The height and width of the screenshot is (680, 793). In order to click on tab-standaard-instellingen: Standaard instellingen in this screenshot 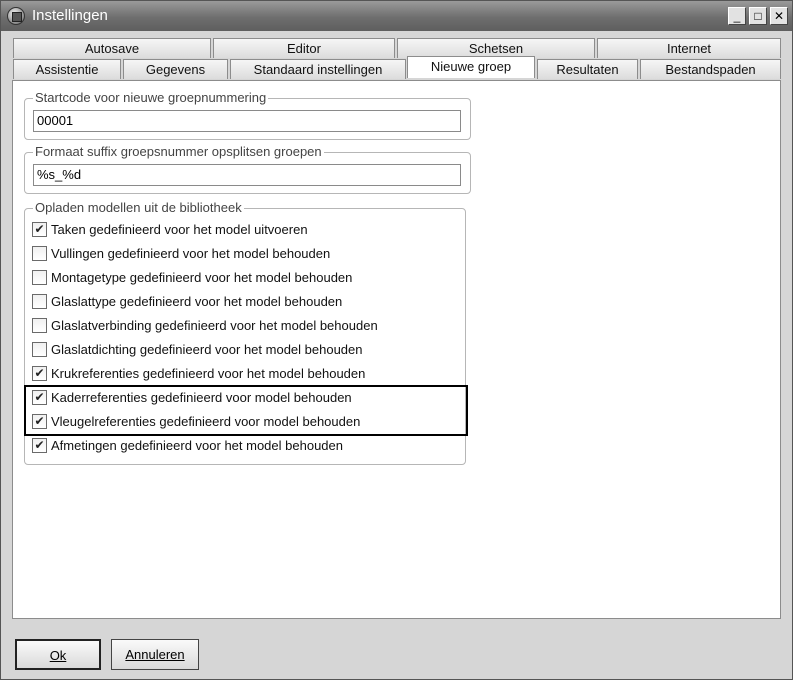, I will do `click(318, 69)`.